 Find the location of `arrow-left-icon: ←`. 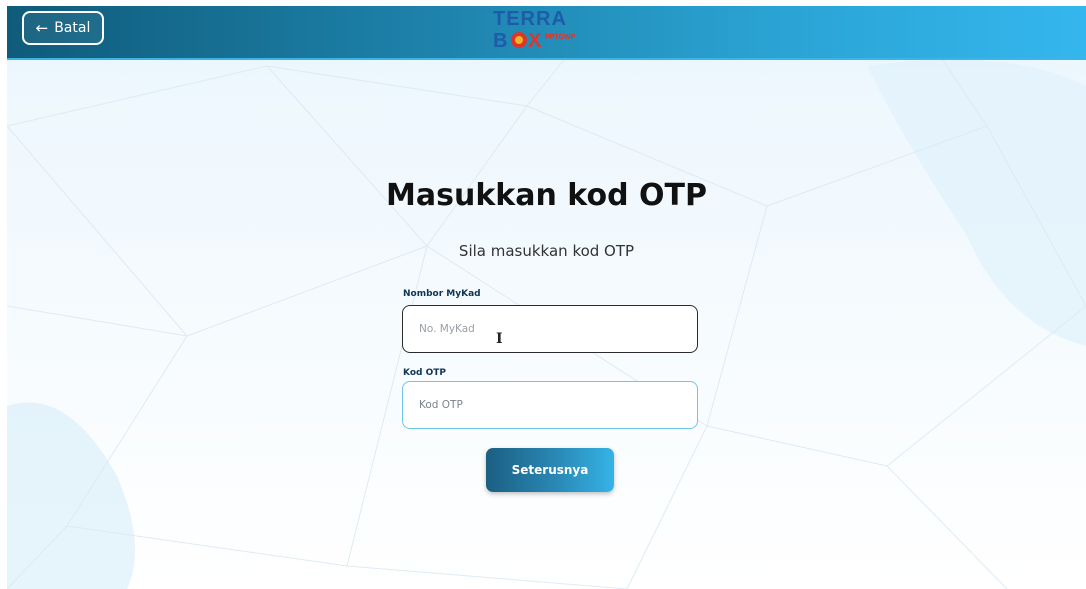

arrow-left-icon: ← is located at coordinates (42, 27).